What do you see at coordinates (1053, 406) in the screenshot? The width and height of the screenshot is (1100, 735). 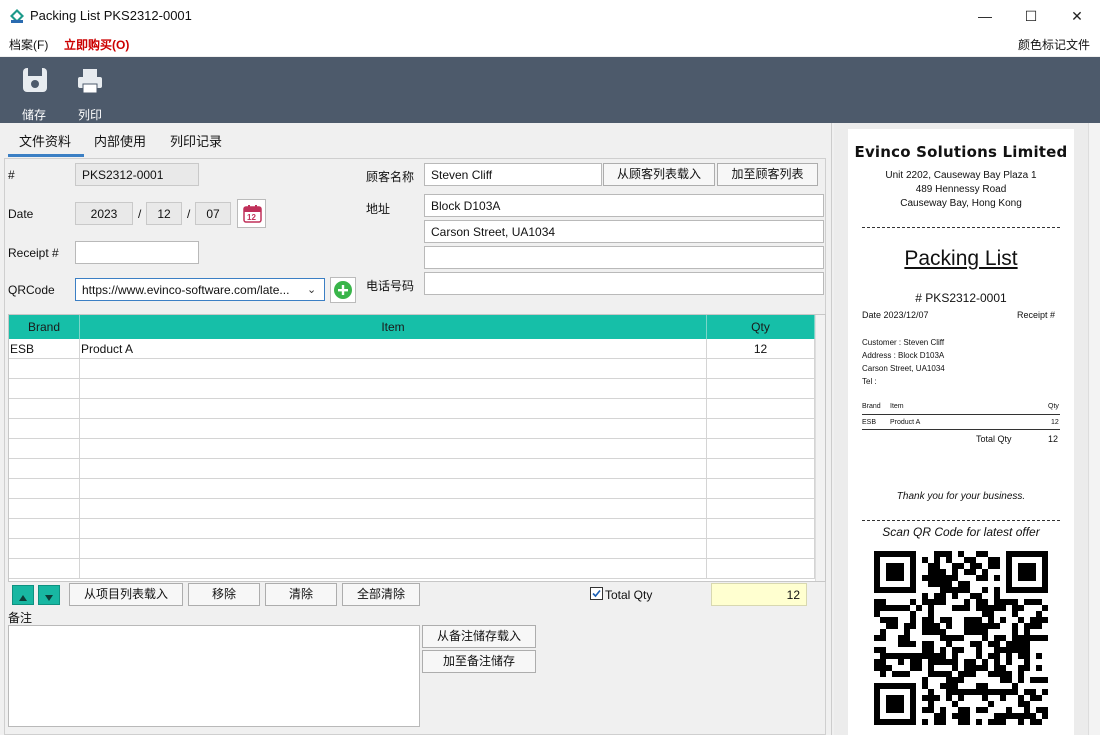 I see `preview-col-qty: Qty` at bounding box center [1053, 406].